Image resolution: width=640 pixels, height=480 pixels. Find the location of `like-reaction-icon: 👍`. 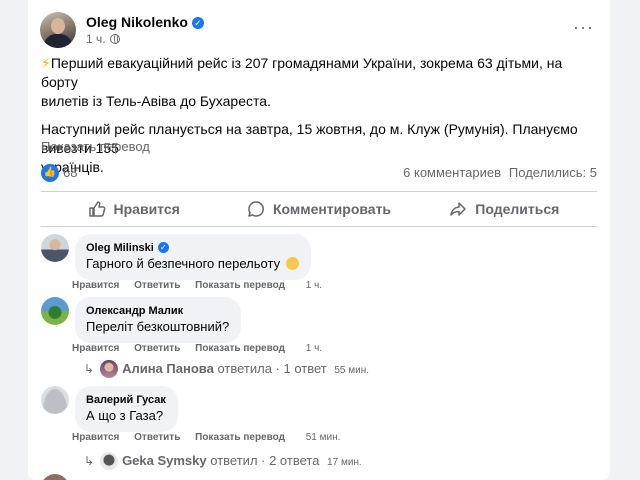

like-reaction-icon: 👍 is located at coordinates (50, 173).